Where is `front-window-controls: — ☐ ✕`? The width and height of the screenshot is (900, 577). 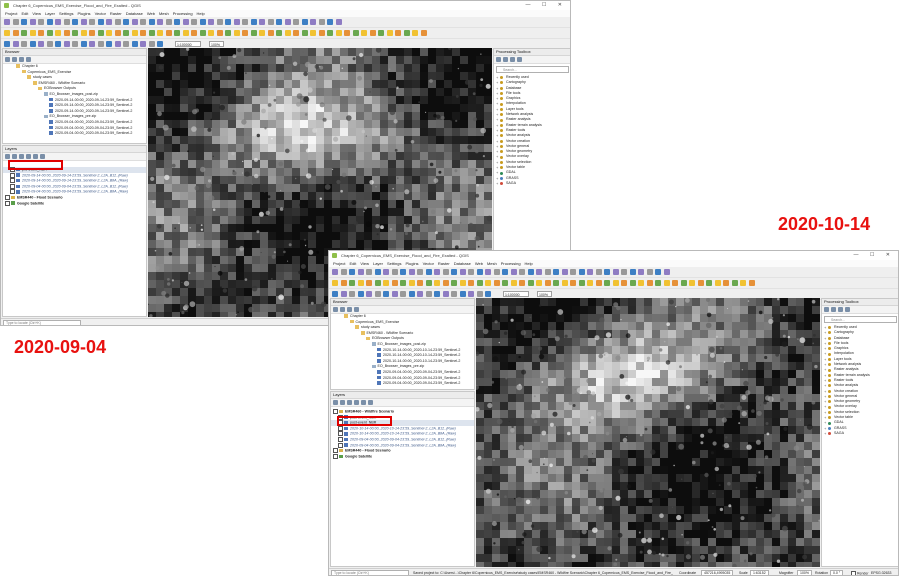
front-window-controls: — ☐ ✕ is located at coordinates (874, 255).